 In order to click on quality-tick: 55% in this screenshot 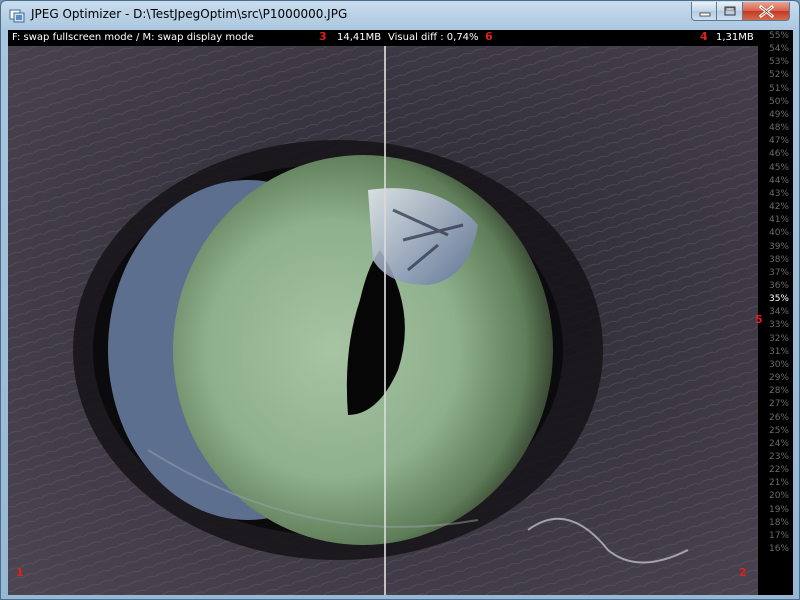, I will do `click(775, 36)`.